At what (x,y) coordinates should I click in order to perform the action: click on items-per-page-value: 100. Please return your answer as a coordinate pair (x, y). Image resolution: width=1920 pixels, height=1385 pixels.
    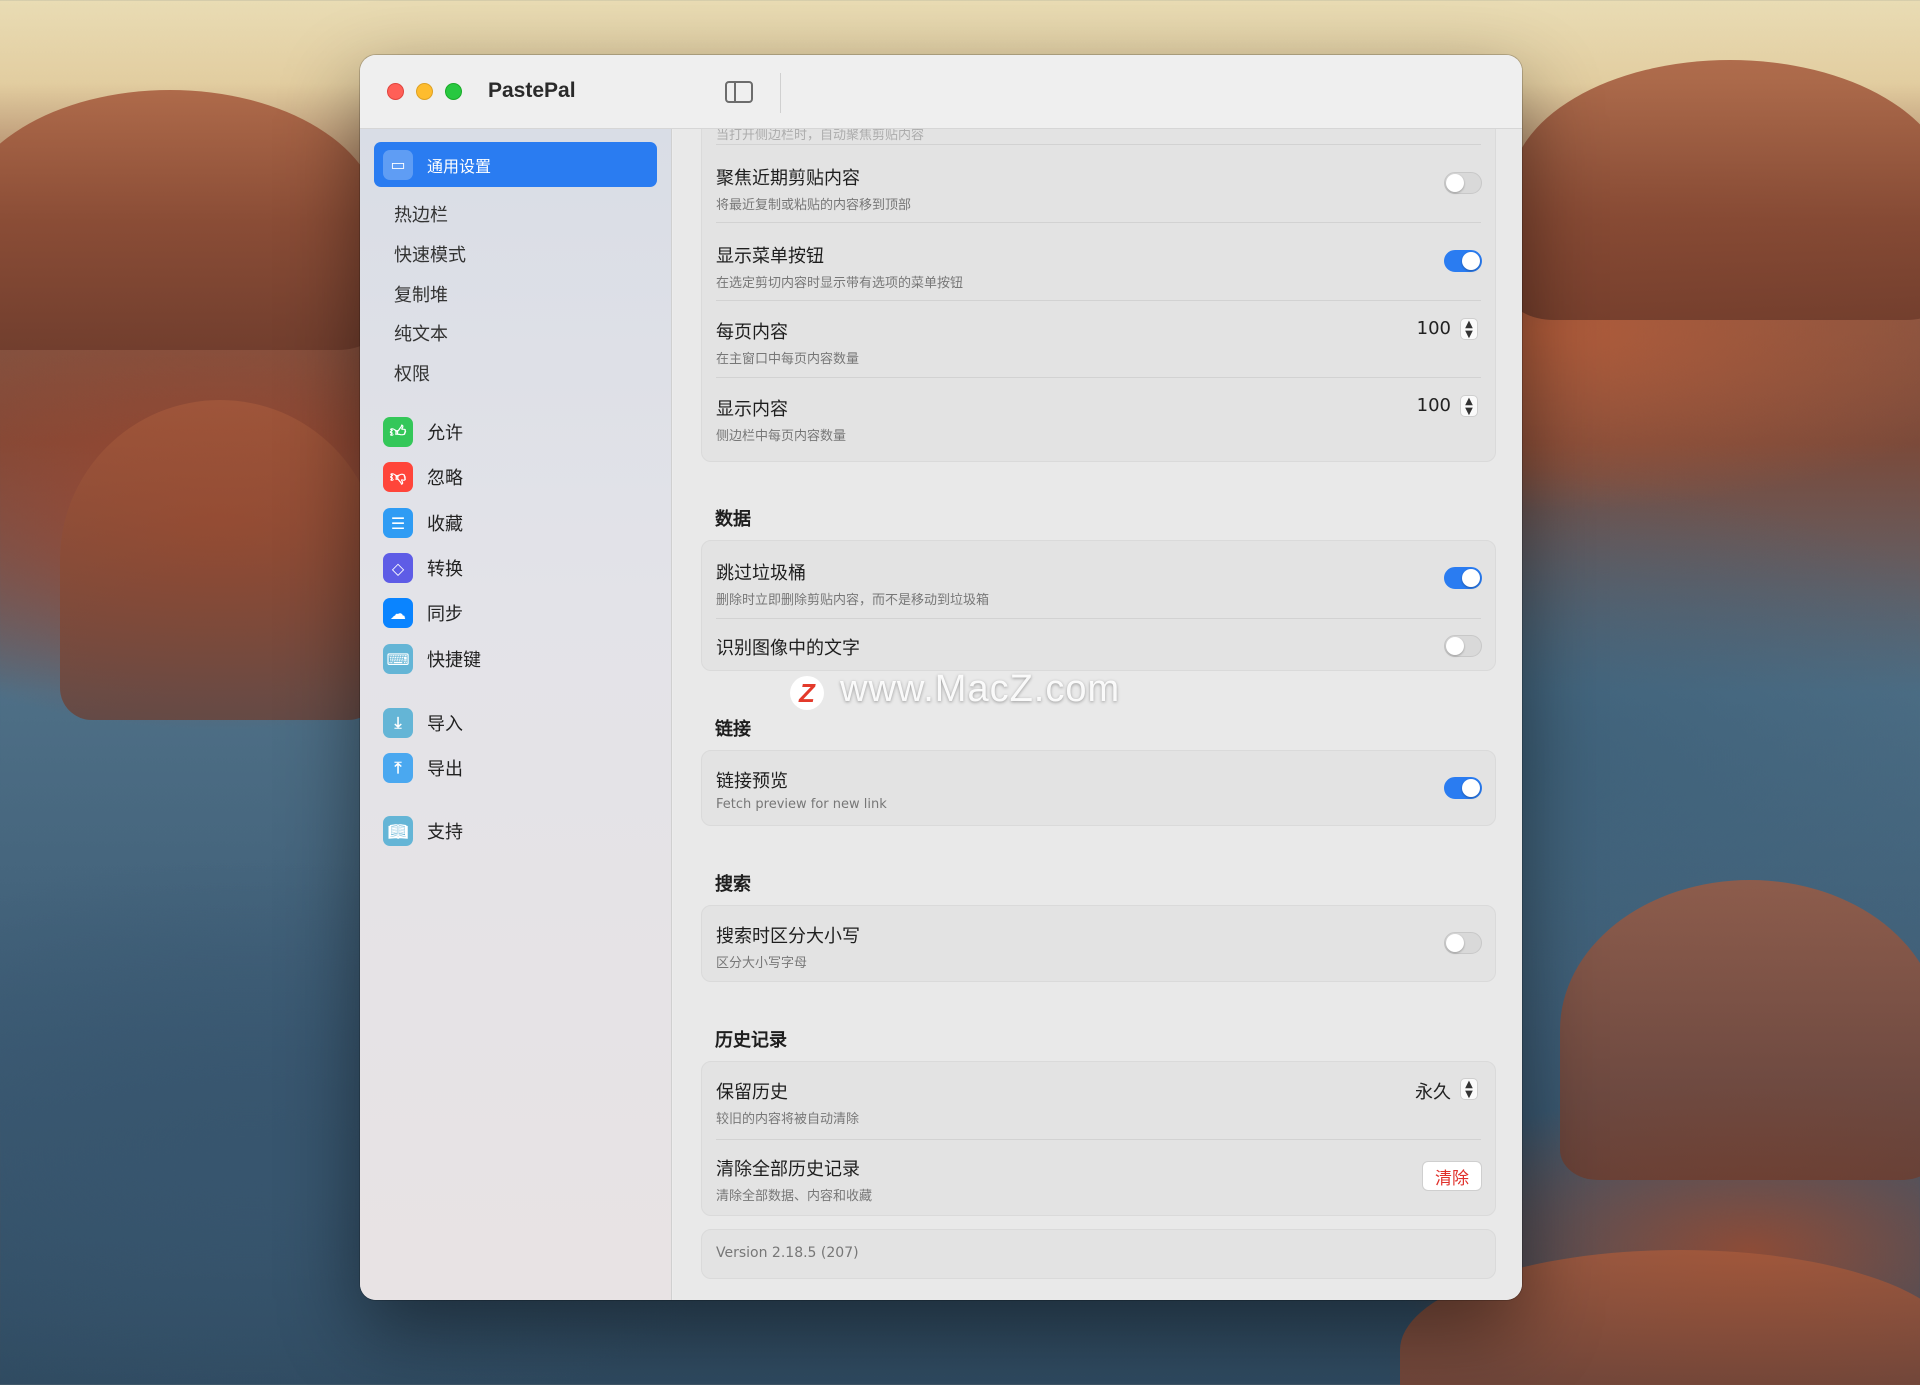
    Looking at the image, I should click on (1433, 328).